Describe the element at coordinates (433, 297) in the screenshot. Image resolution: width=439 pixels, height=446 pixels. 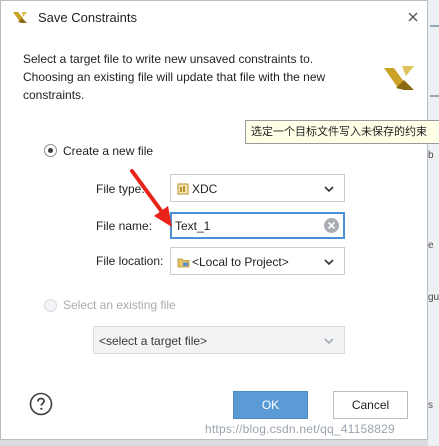
I see `background-text-fragment: gu` at that location.